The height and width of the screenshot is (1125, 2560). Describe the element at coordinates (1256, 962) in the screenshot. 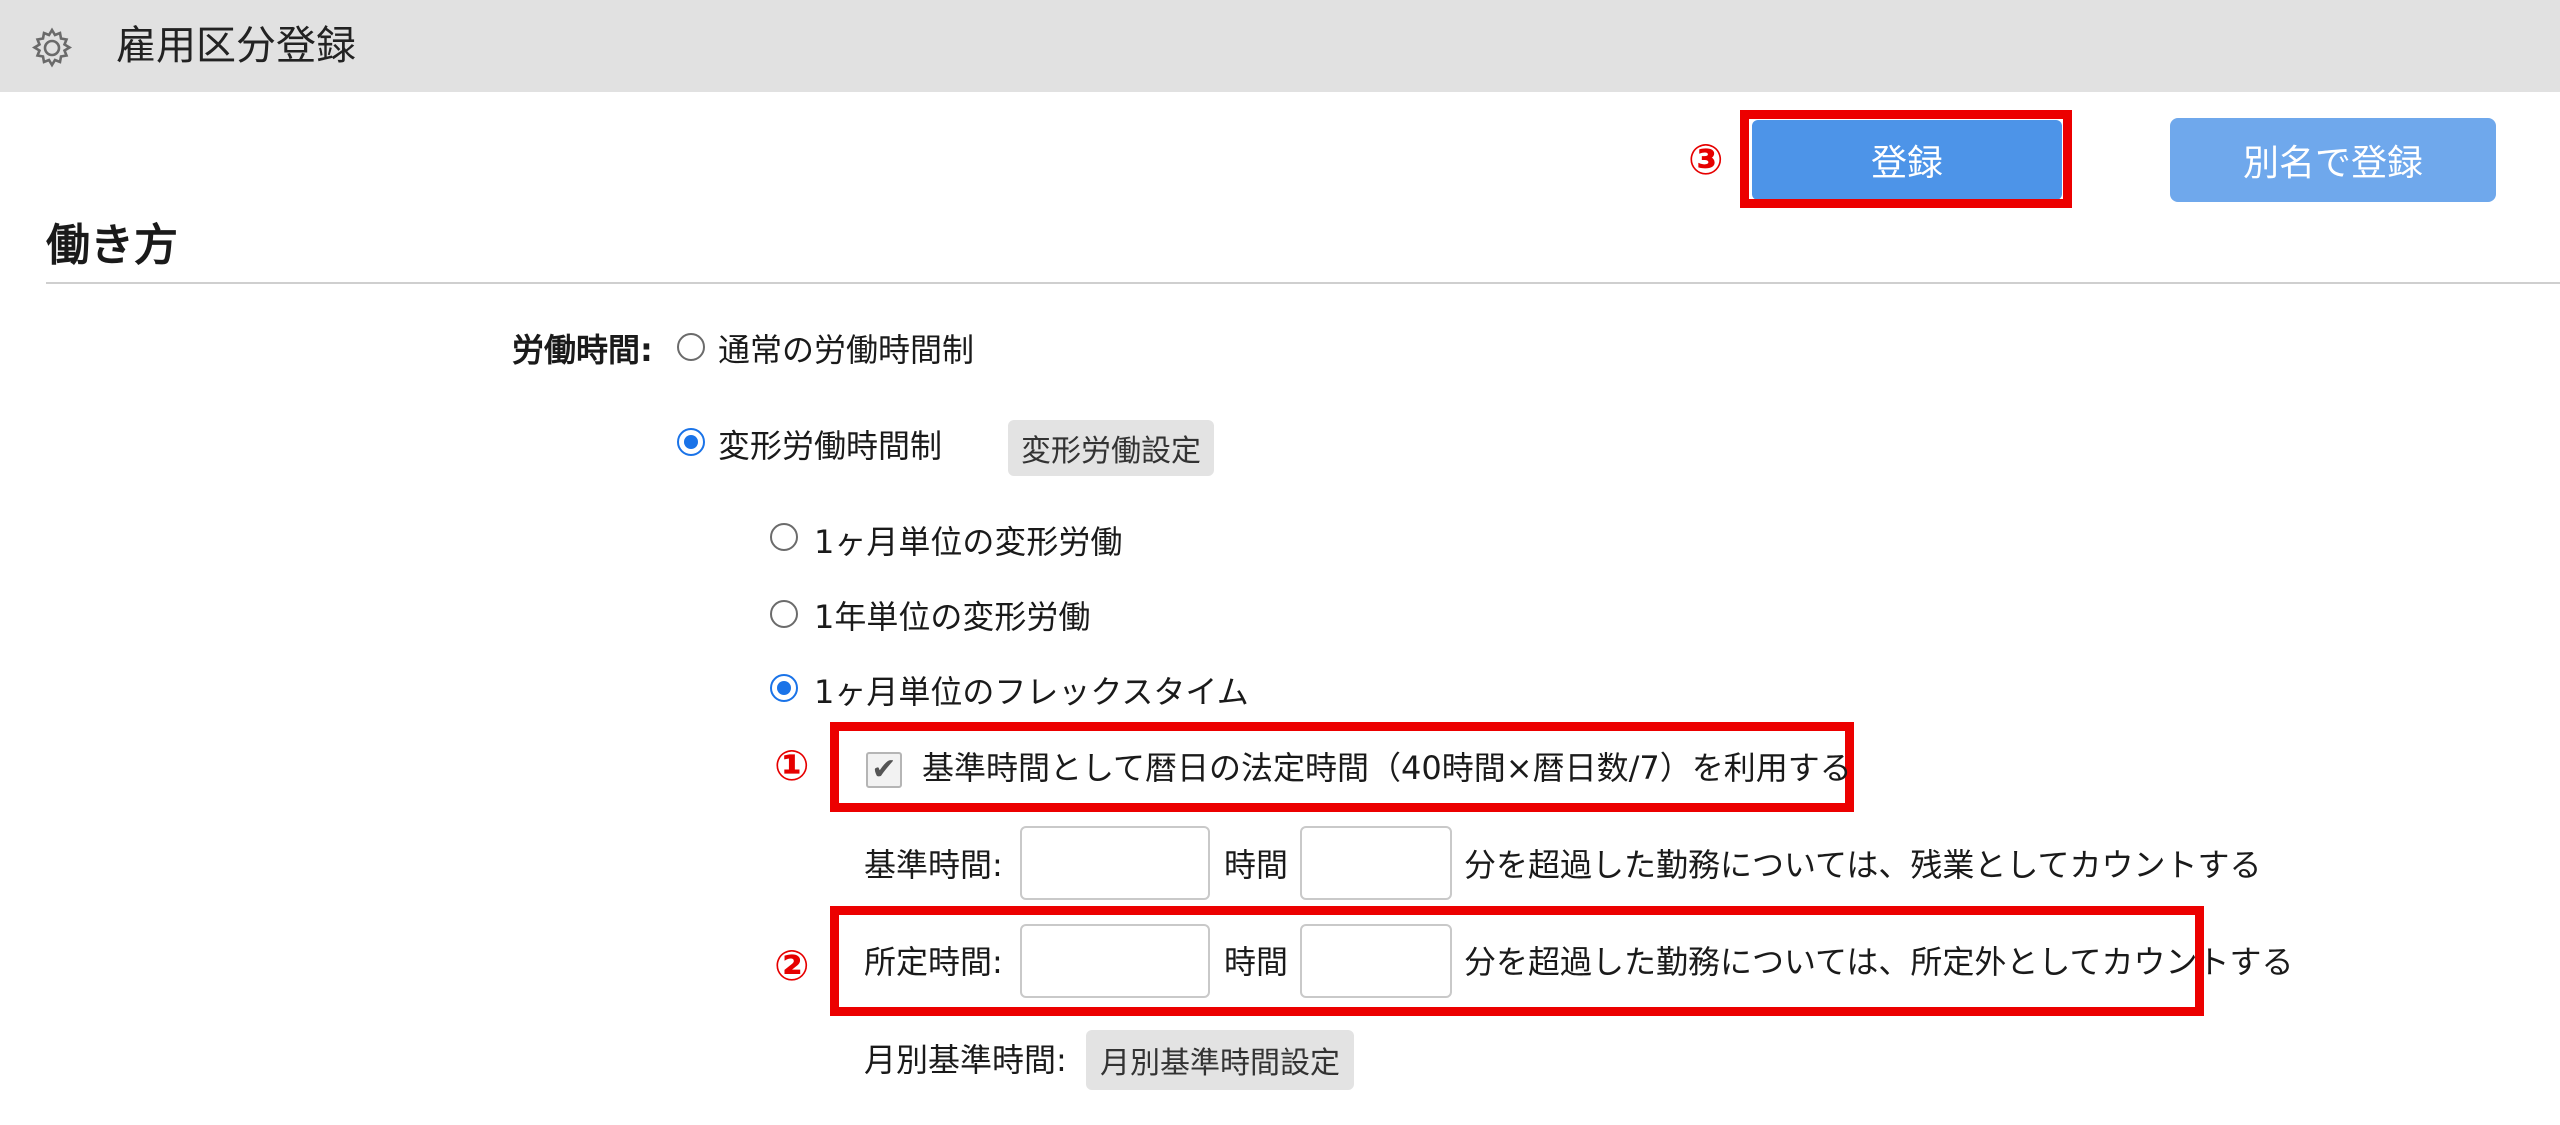

I see `scheduled-time-hours-unit: 時間` at that location.